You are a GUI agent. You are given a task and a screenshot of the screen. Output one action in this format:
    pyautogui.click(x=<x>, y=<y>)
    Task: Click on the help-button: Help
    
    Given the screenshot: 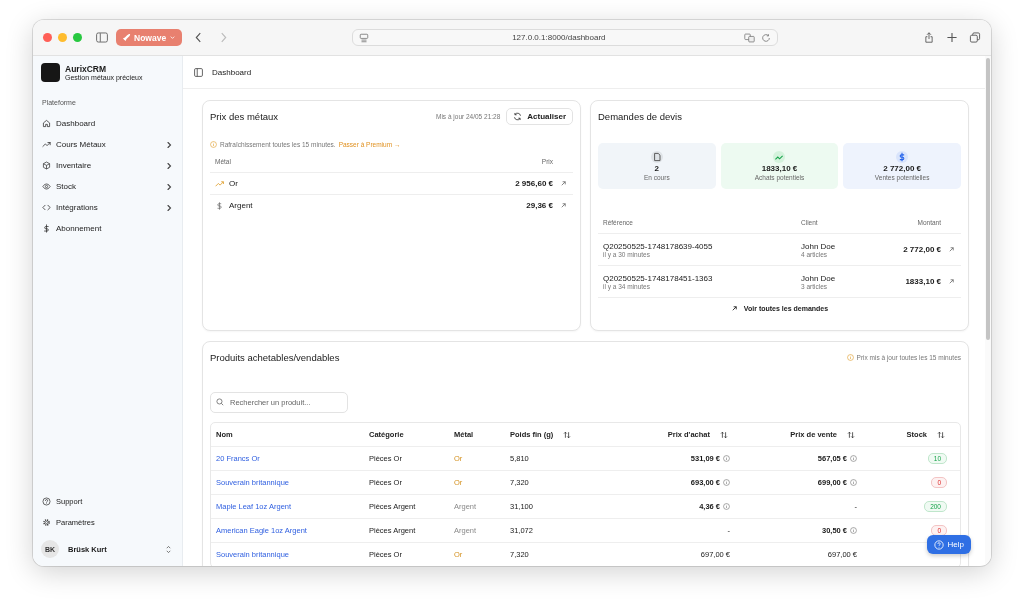 What is the action you would take?
    pyautogui.click(x=948, y=544)
    